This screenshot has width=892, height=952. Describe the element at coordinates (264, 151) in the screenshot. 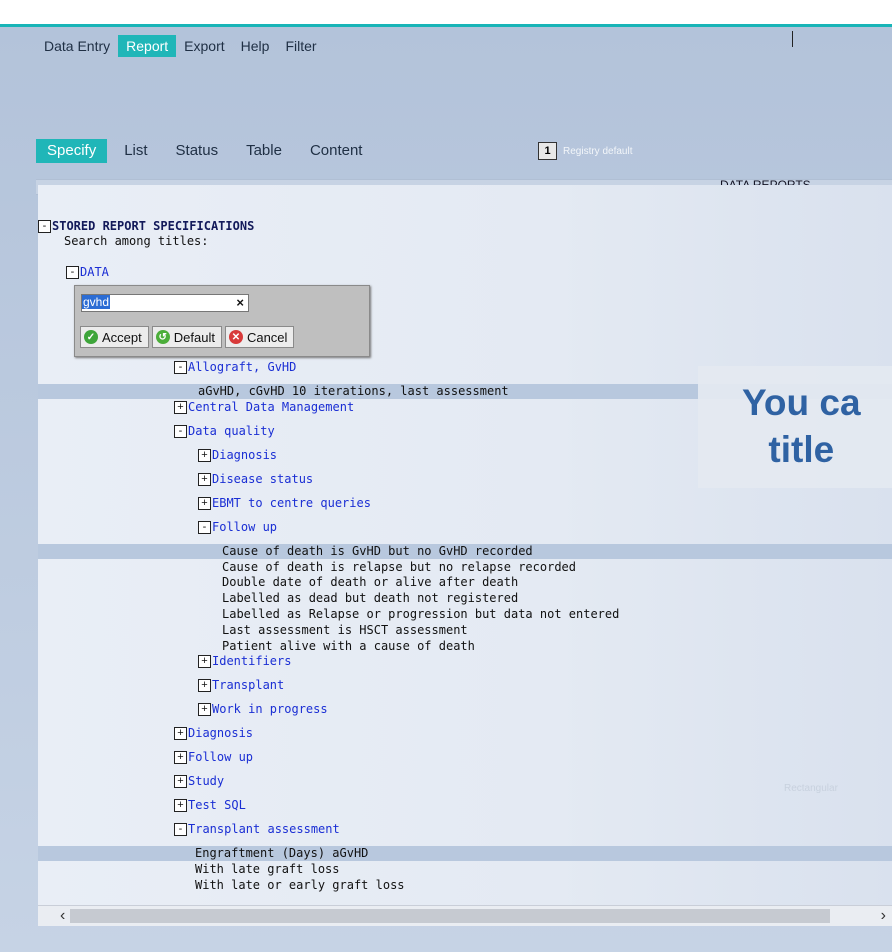

I see `tab-table: Table` at that location.